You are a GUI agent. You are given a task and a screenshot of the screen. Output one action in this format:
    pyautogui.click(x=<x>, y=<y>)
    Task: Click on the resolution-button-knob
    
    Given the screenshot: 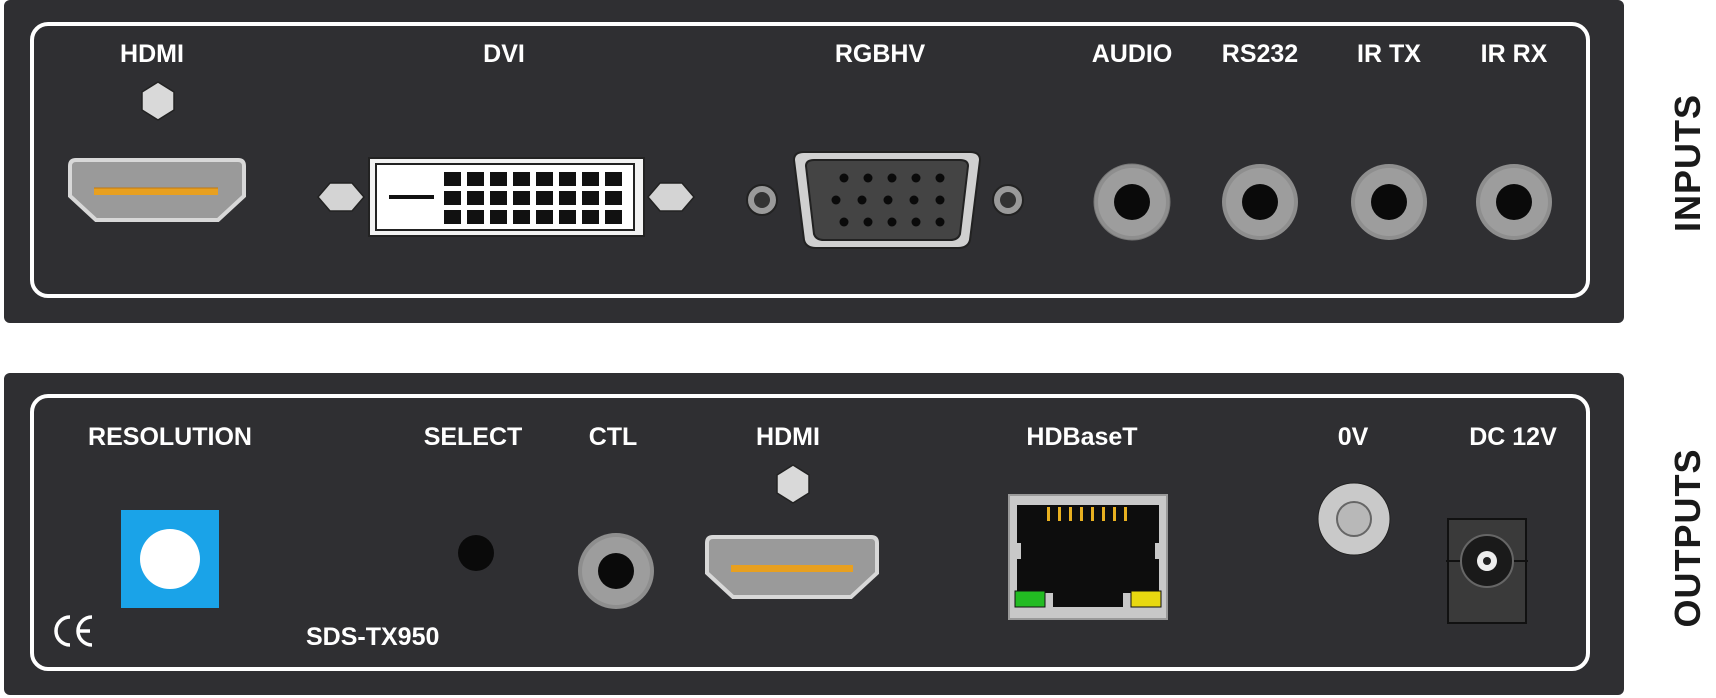 What is the action you would take?
    pyautogui.click(x=170, y=559)
    